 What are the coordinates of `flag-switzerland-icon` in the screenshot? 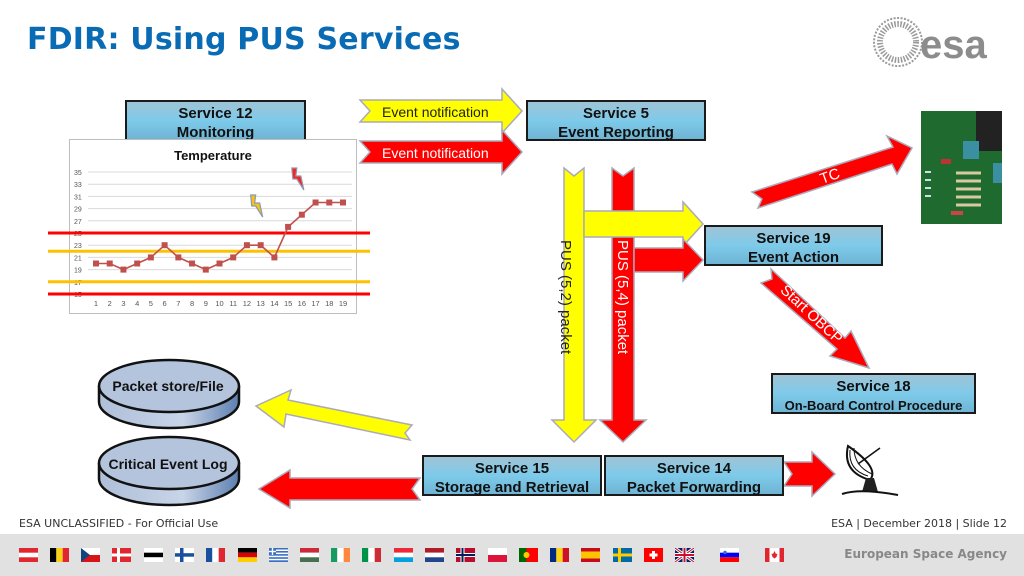 It's located at (653, 555).